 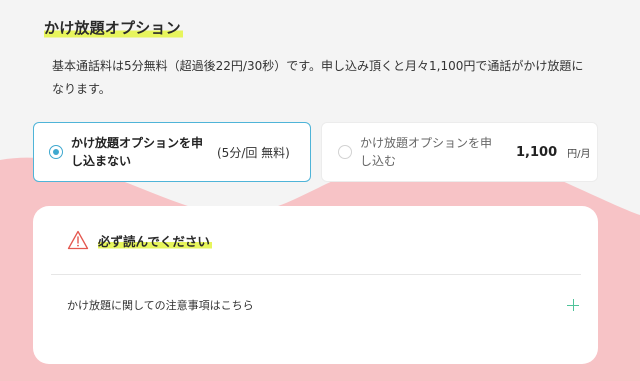 I want to click on option-label: かけ放題オプションを申し込まない, so click(x=137, y=152).